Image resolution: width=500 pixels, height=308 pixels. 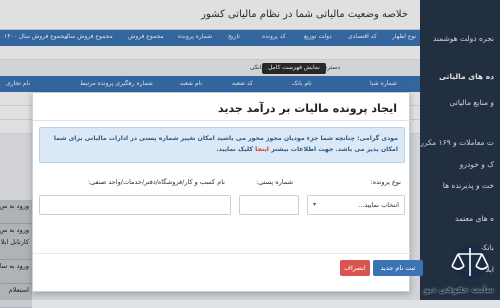 What do you see at coordinates (446, 268) in the screenshot?
I see `site-watermark: سایت حقوقی دیو` at bounding box center [446, 268].